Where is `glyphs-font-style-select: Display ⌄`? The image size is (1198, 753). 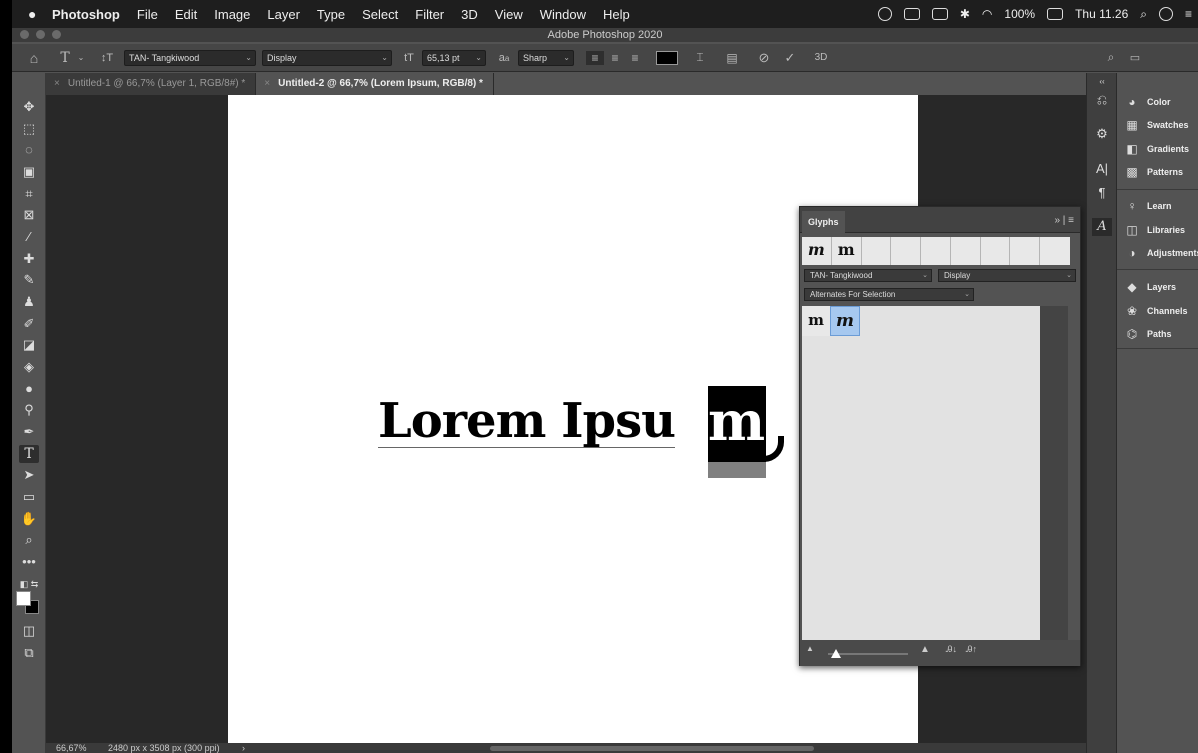 glyphs-font-style-select: Display ⌄ is located at coordinates (1007, 275).